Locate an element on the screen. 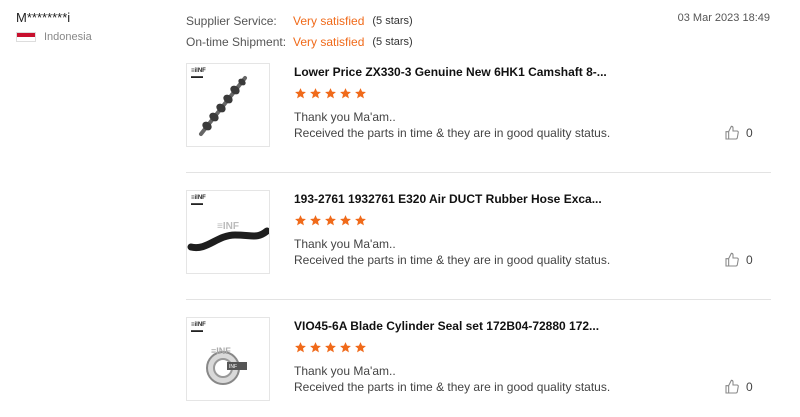  reviewer-info: M********i Indonesia is located at coordinates (54, 26).